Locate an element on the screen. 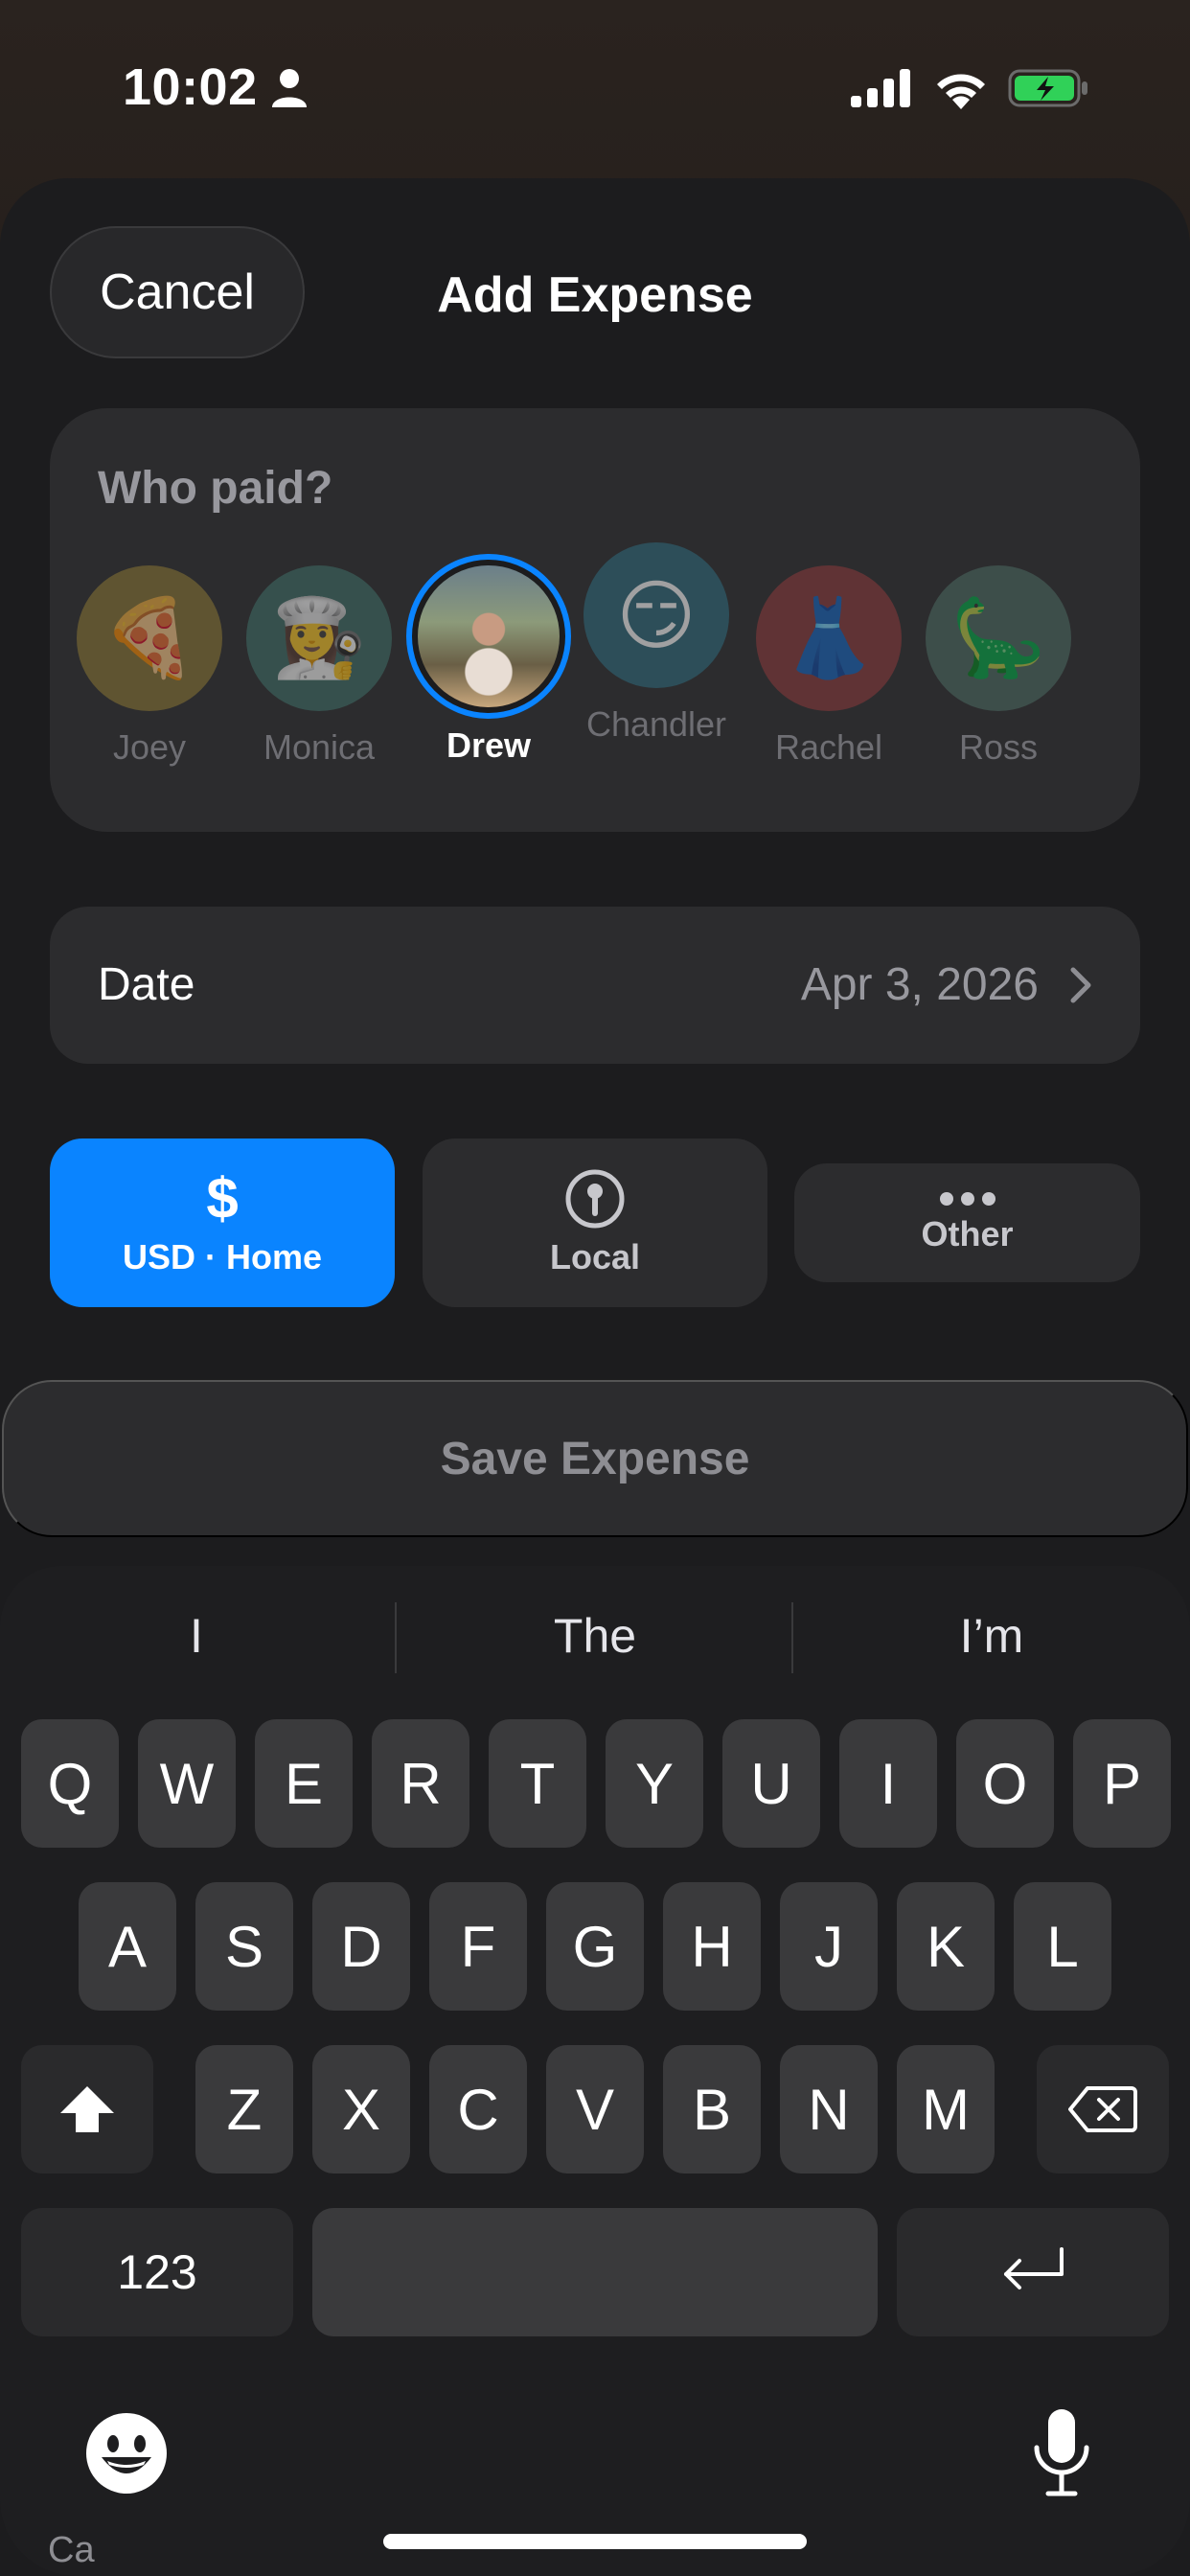 The width and height of the screenshot is (1190, 2576). shift-key is located at coordinates (87, 2110).